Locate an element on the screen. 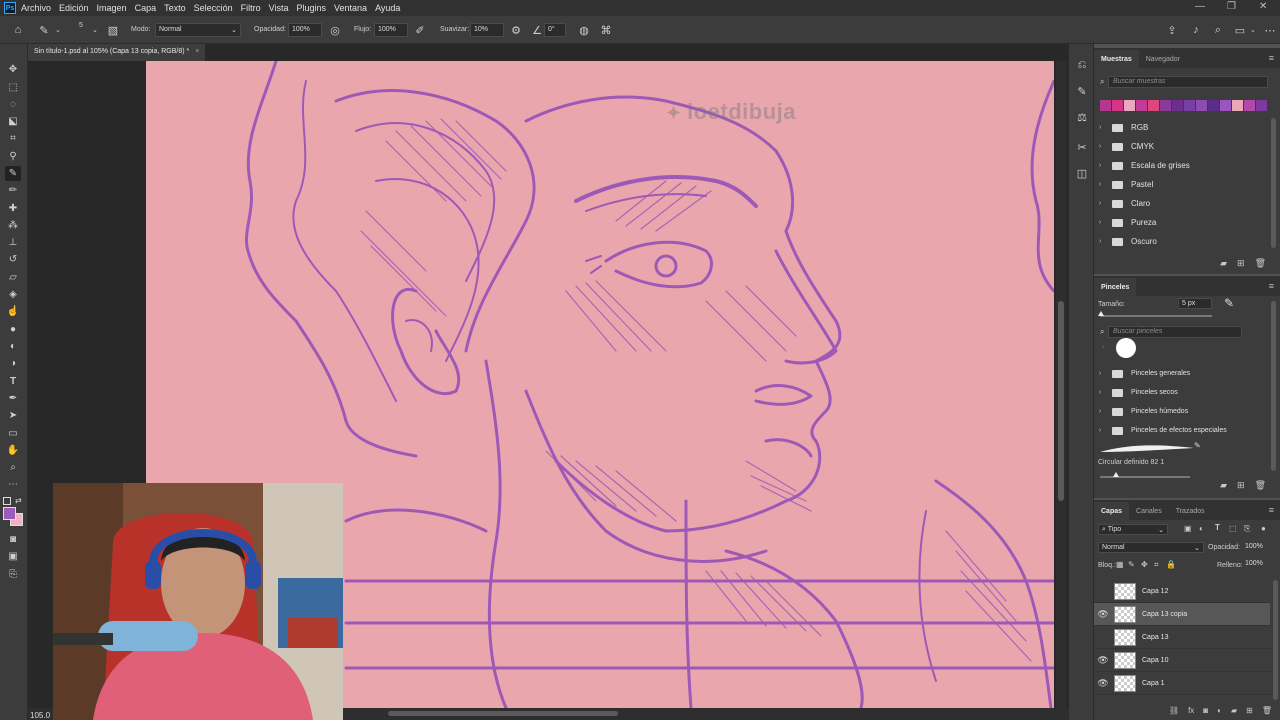  healing-brush-tool-icon: ✚ is located at coordinates (13, 208).